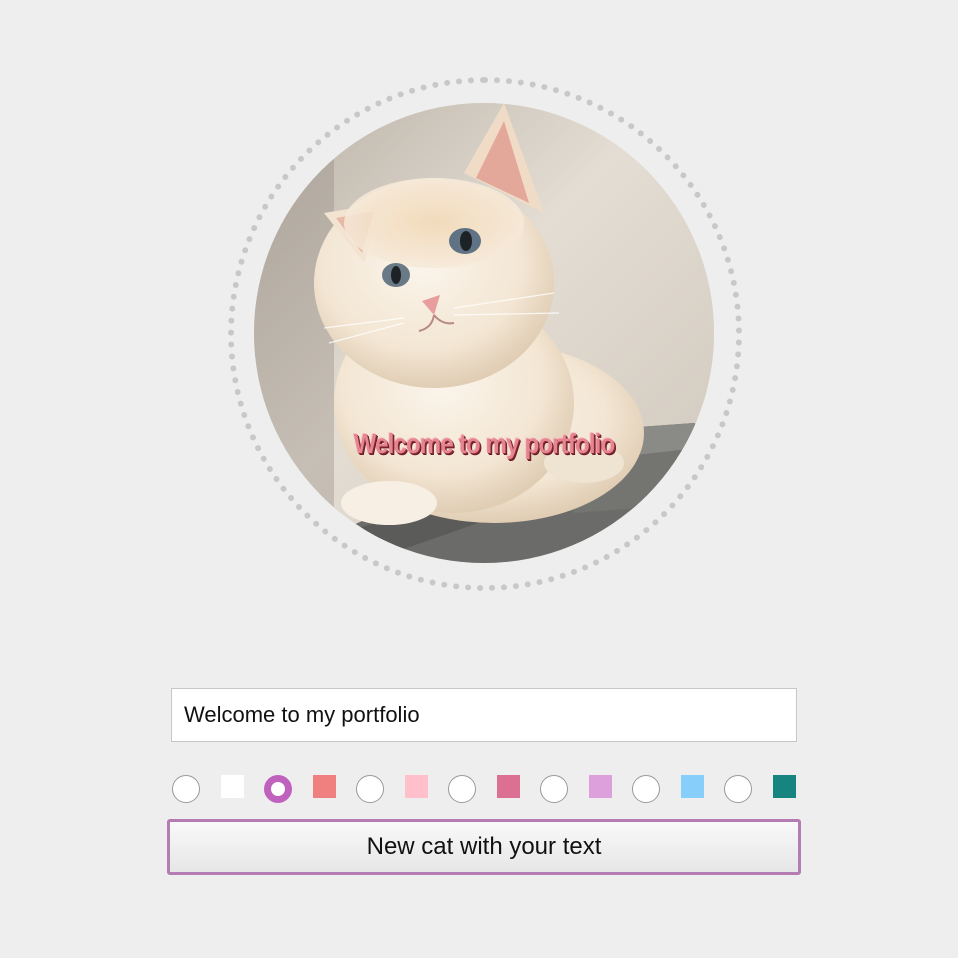  Describe the element at coordinates (784, 786) in the screenshot. I see `color-swatch-teal` at that location.